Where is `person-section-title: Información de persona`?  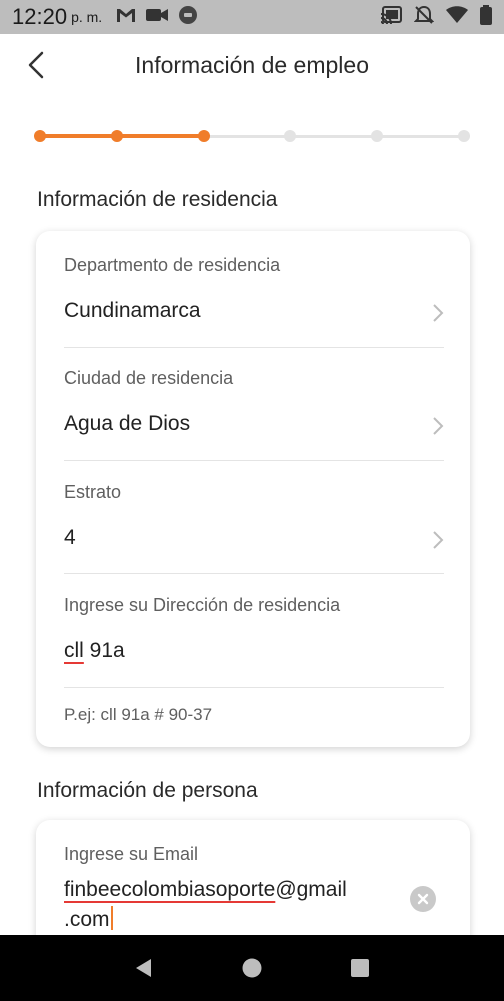
person-section-title: Información de persona is located at coordinates (147, 790).